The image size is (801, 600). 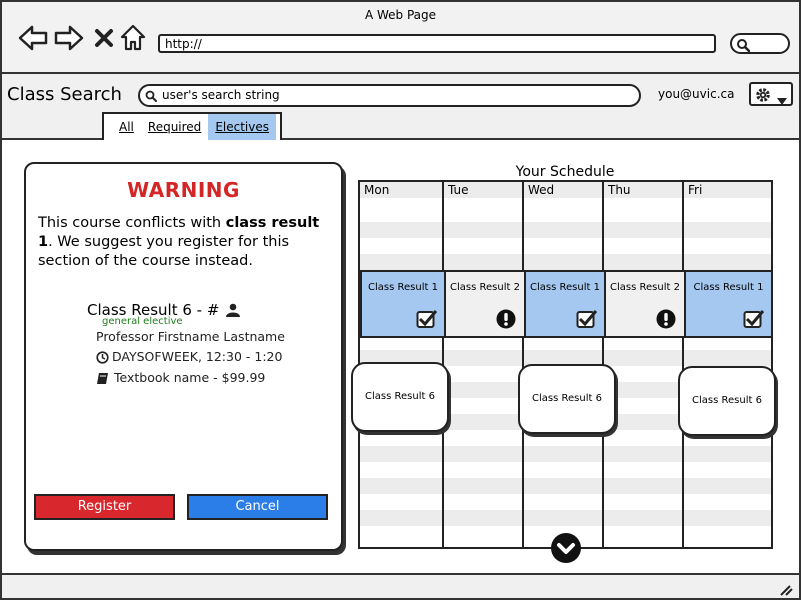 What do you see at coordinates (483, 190) in the screenshot?
I see `day-label-tue: Tue` at bounding box center [483, 190].